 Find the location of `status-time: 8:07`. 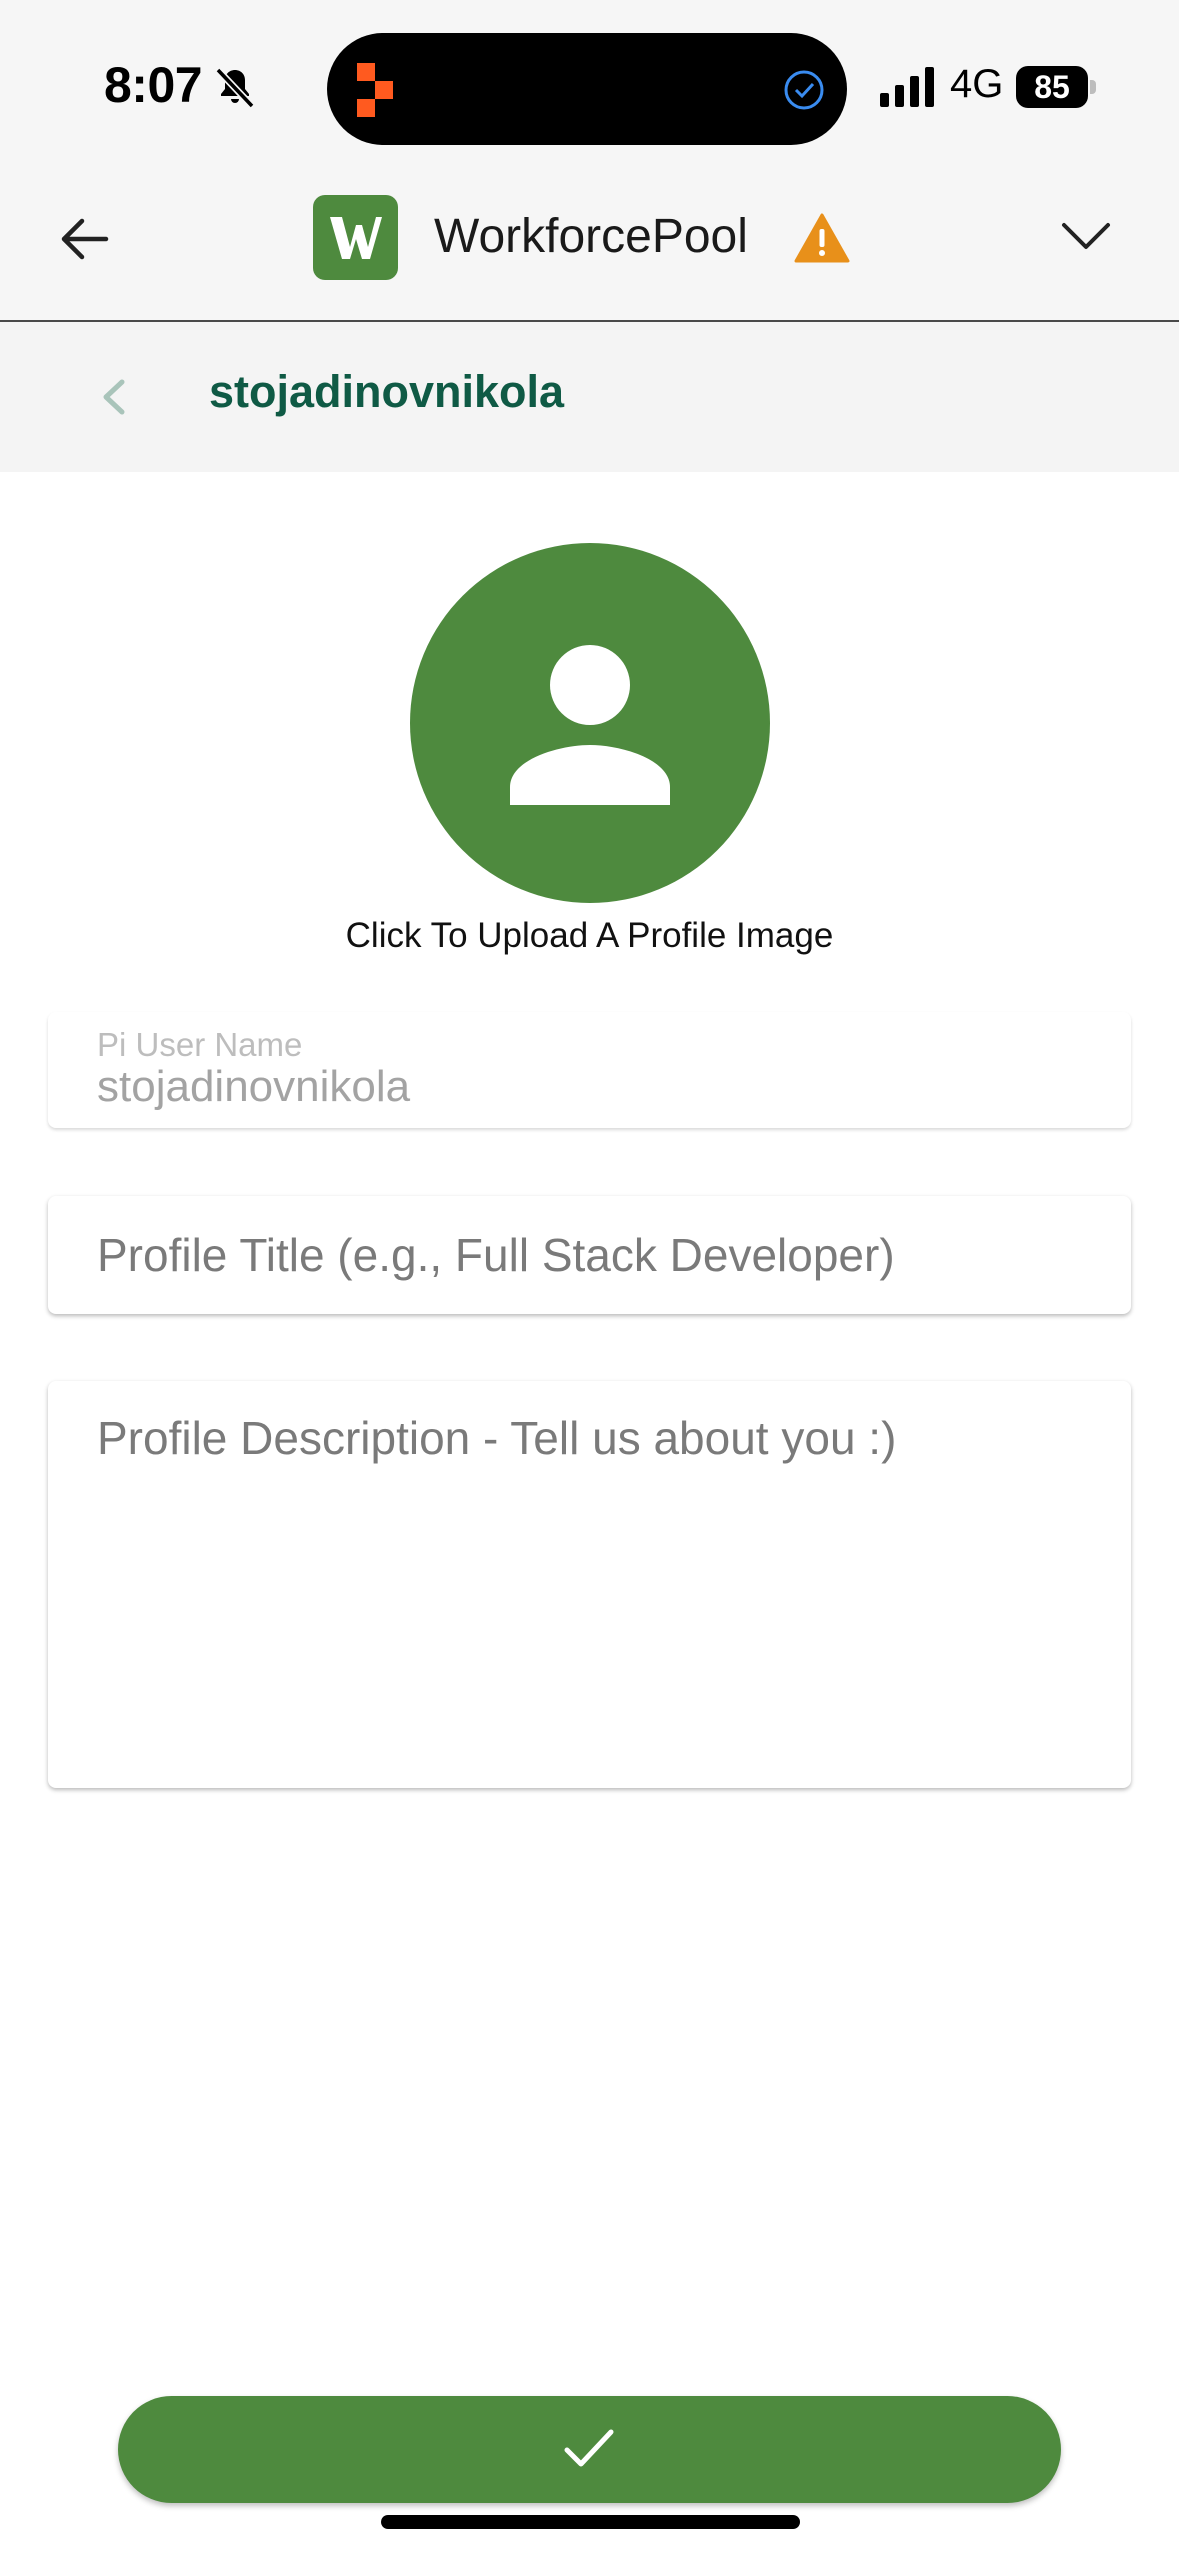

status-time: 8:07 is located at coordinates (153, 85).